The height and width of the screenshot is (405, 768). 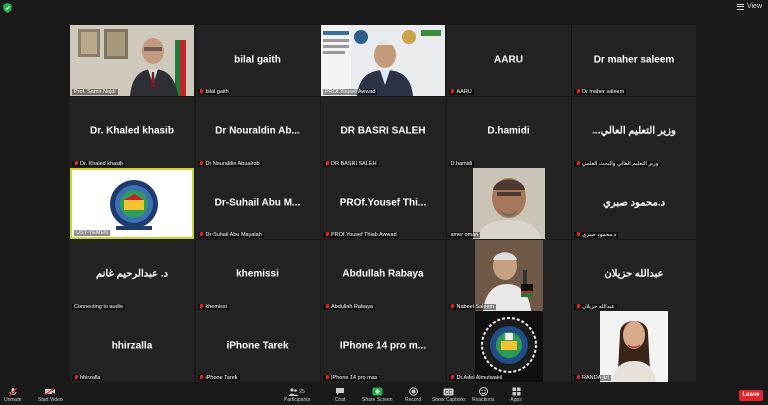 I want to click on captions-icon: CC, so click(x=449, y=391).